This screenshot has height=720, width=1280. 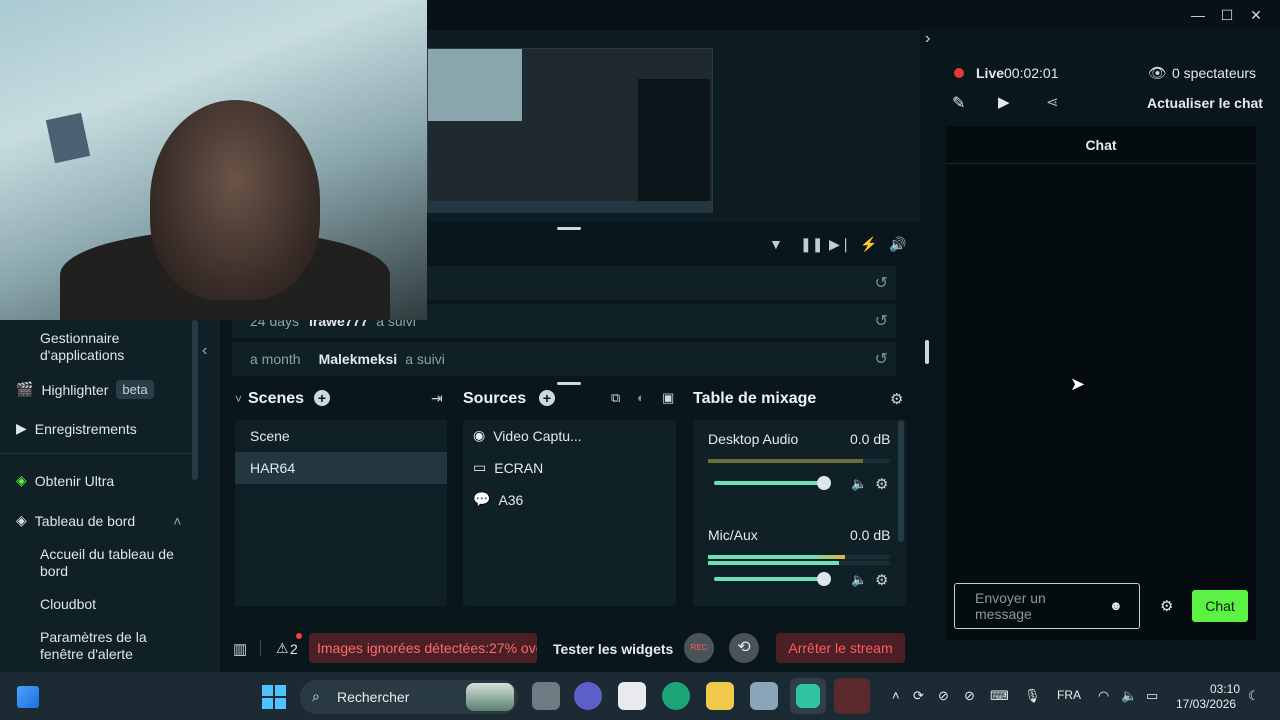 I want to click on preview-resize-handle, so click(x=569, y=228).